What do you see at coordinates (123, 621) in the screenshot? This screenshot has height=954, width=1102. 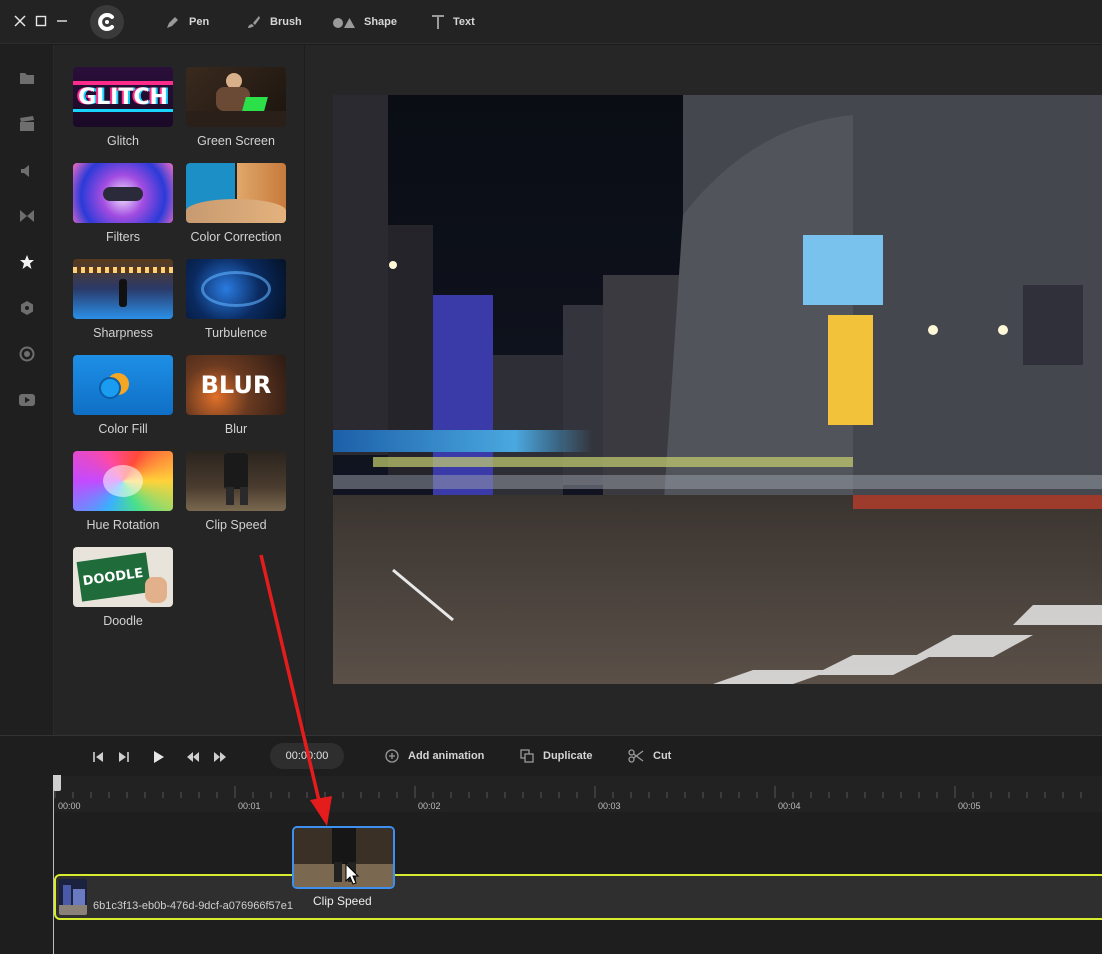 I see `effect-label: Doodle` at bounding box center [123, 621].